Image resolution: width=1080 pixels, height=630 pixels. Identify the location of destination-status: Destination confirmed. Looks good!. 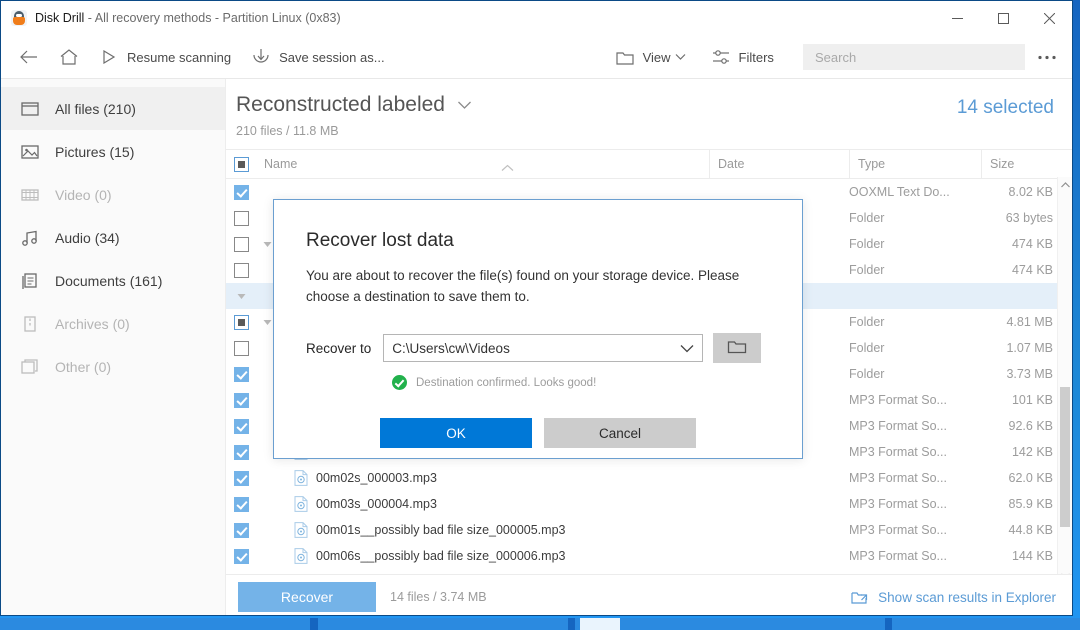
(597, 383).